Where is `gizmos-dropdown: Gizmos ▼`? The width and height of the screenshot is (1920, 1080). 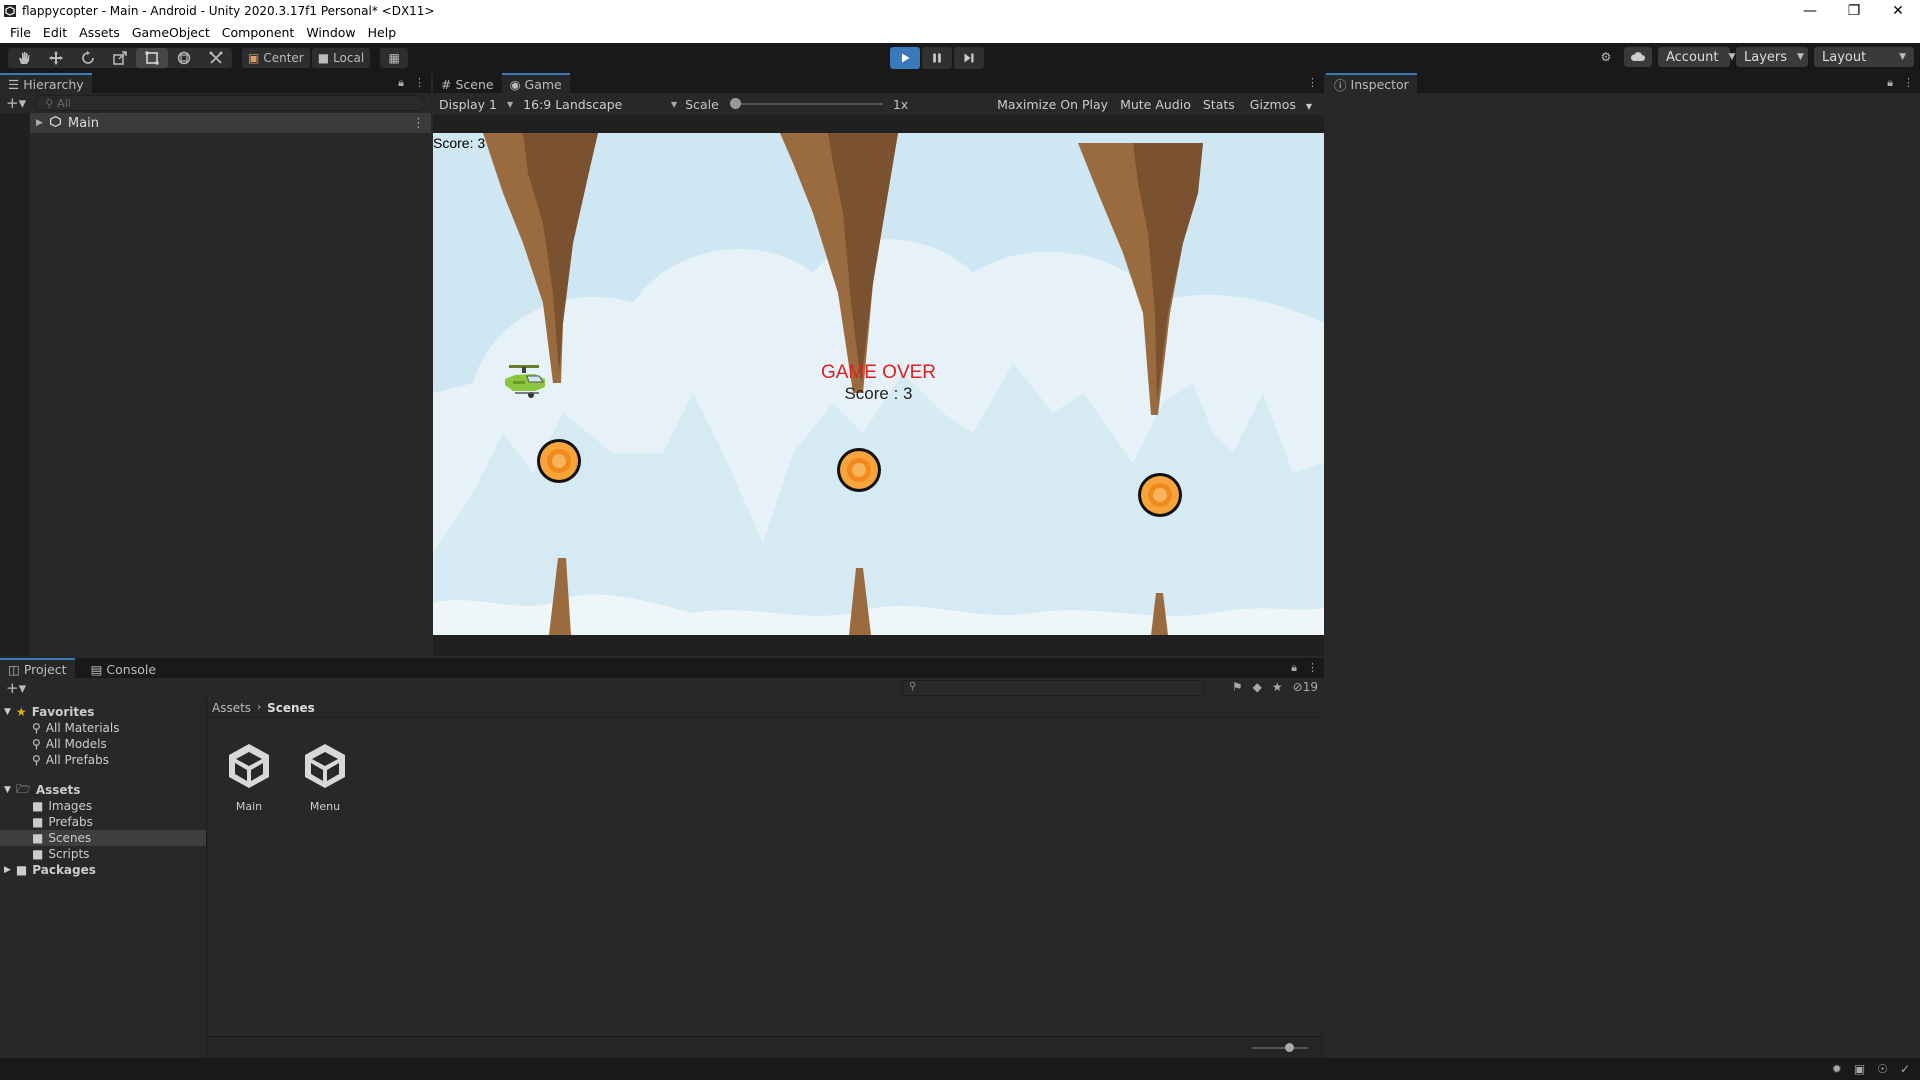
gizmos-dropdown: Gizmos ▼ is located at coordinates (1281, 104).